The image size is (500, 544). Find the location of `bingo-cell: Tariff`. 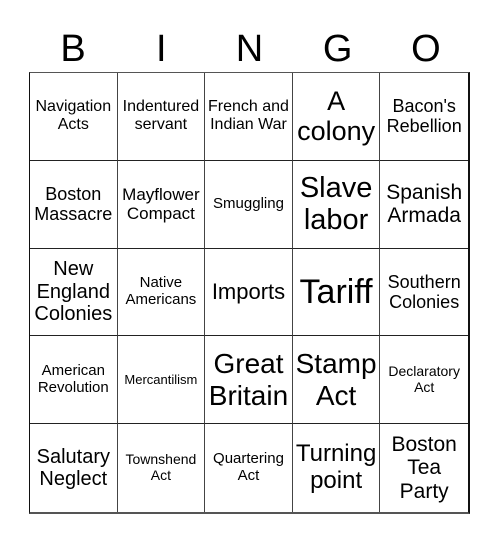

bingo-cell: Tariff is located at coordinates (336, 292).